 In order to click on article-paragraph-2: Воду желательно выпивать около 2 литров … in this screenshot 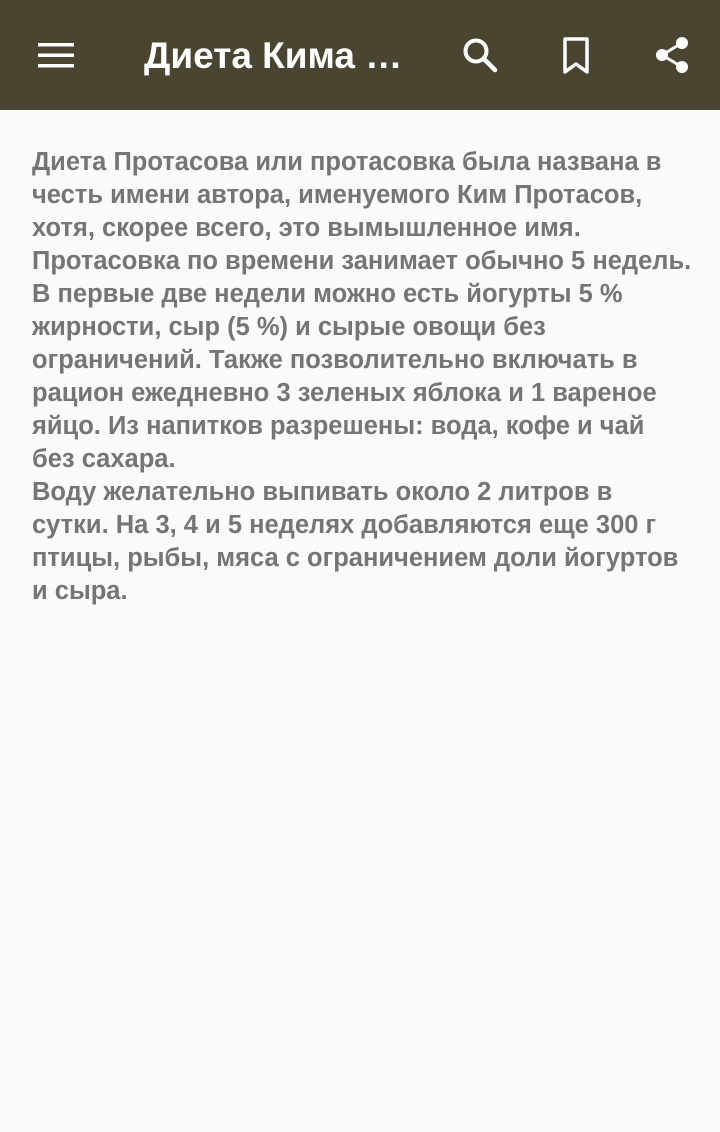, I will do `click(355, 541)`.